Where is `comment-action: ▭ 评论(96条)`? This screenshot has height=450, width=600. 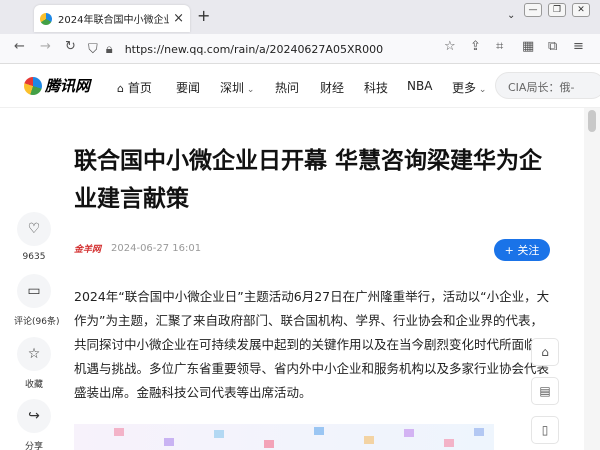
comment-action: ▭ 评论(96条) is located at coordinates (37, 300).